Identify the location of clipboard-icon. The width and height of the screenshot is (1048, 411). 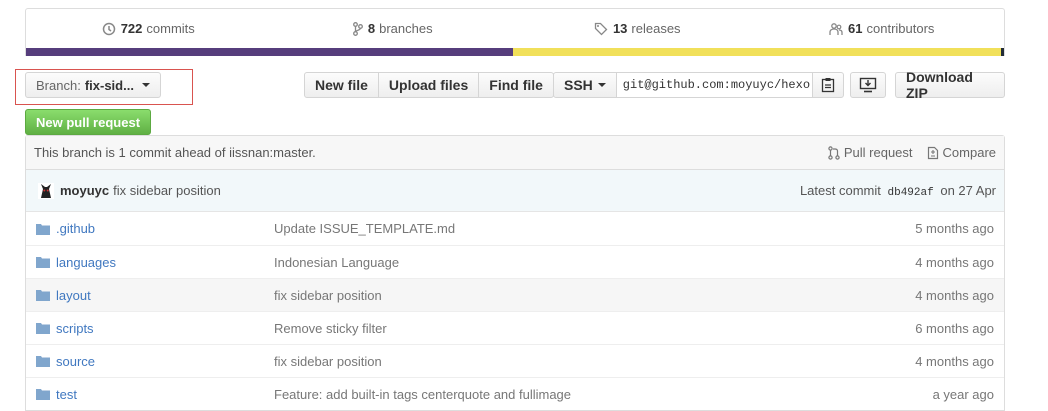
(827, 85).